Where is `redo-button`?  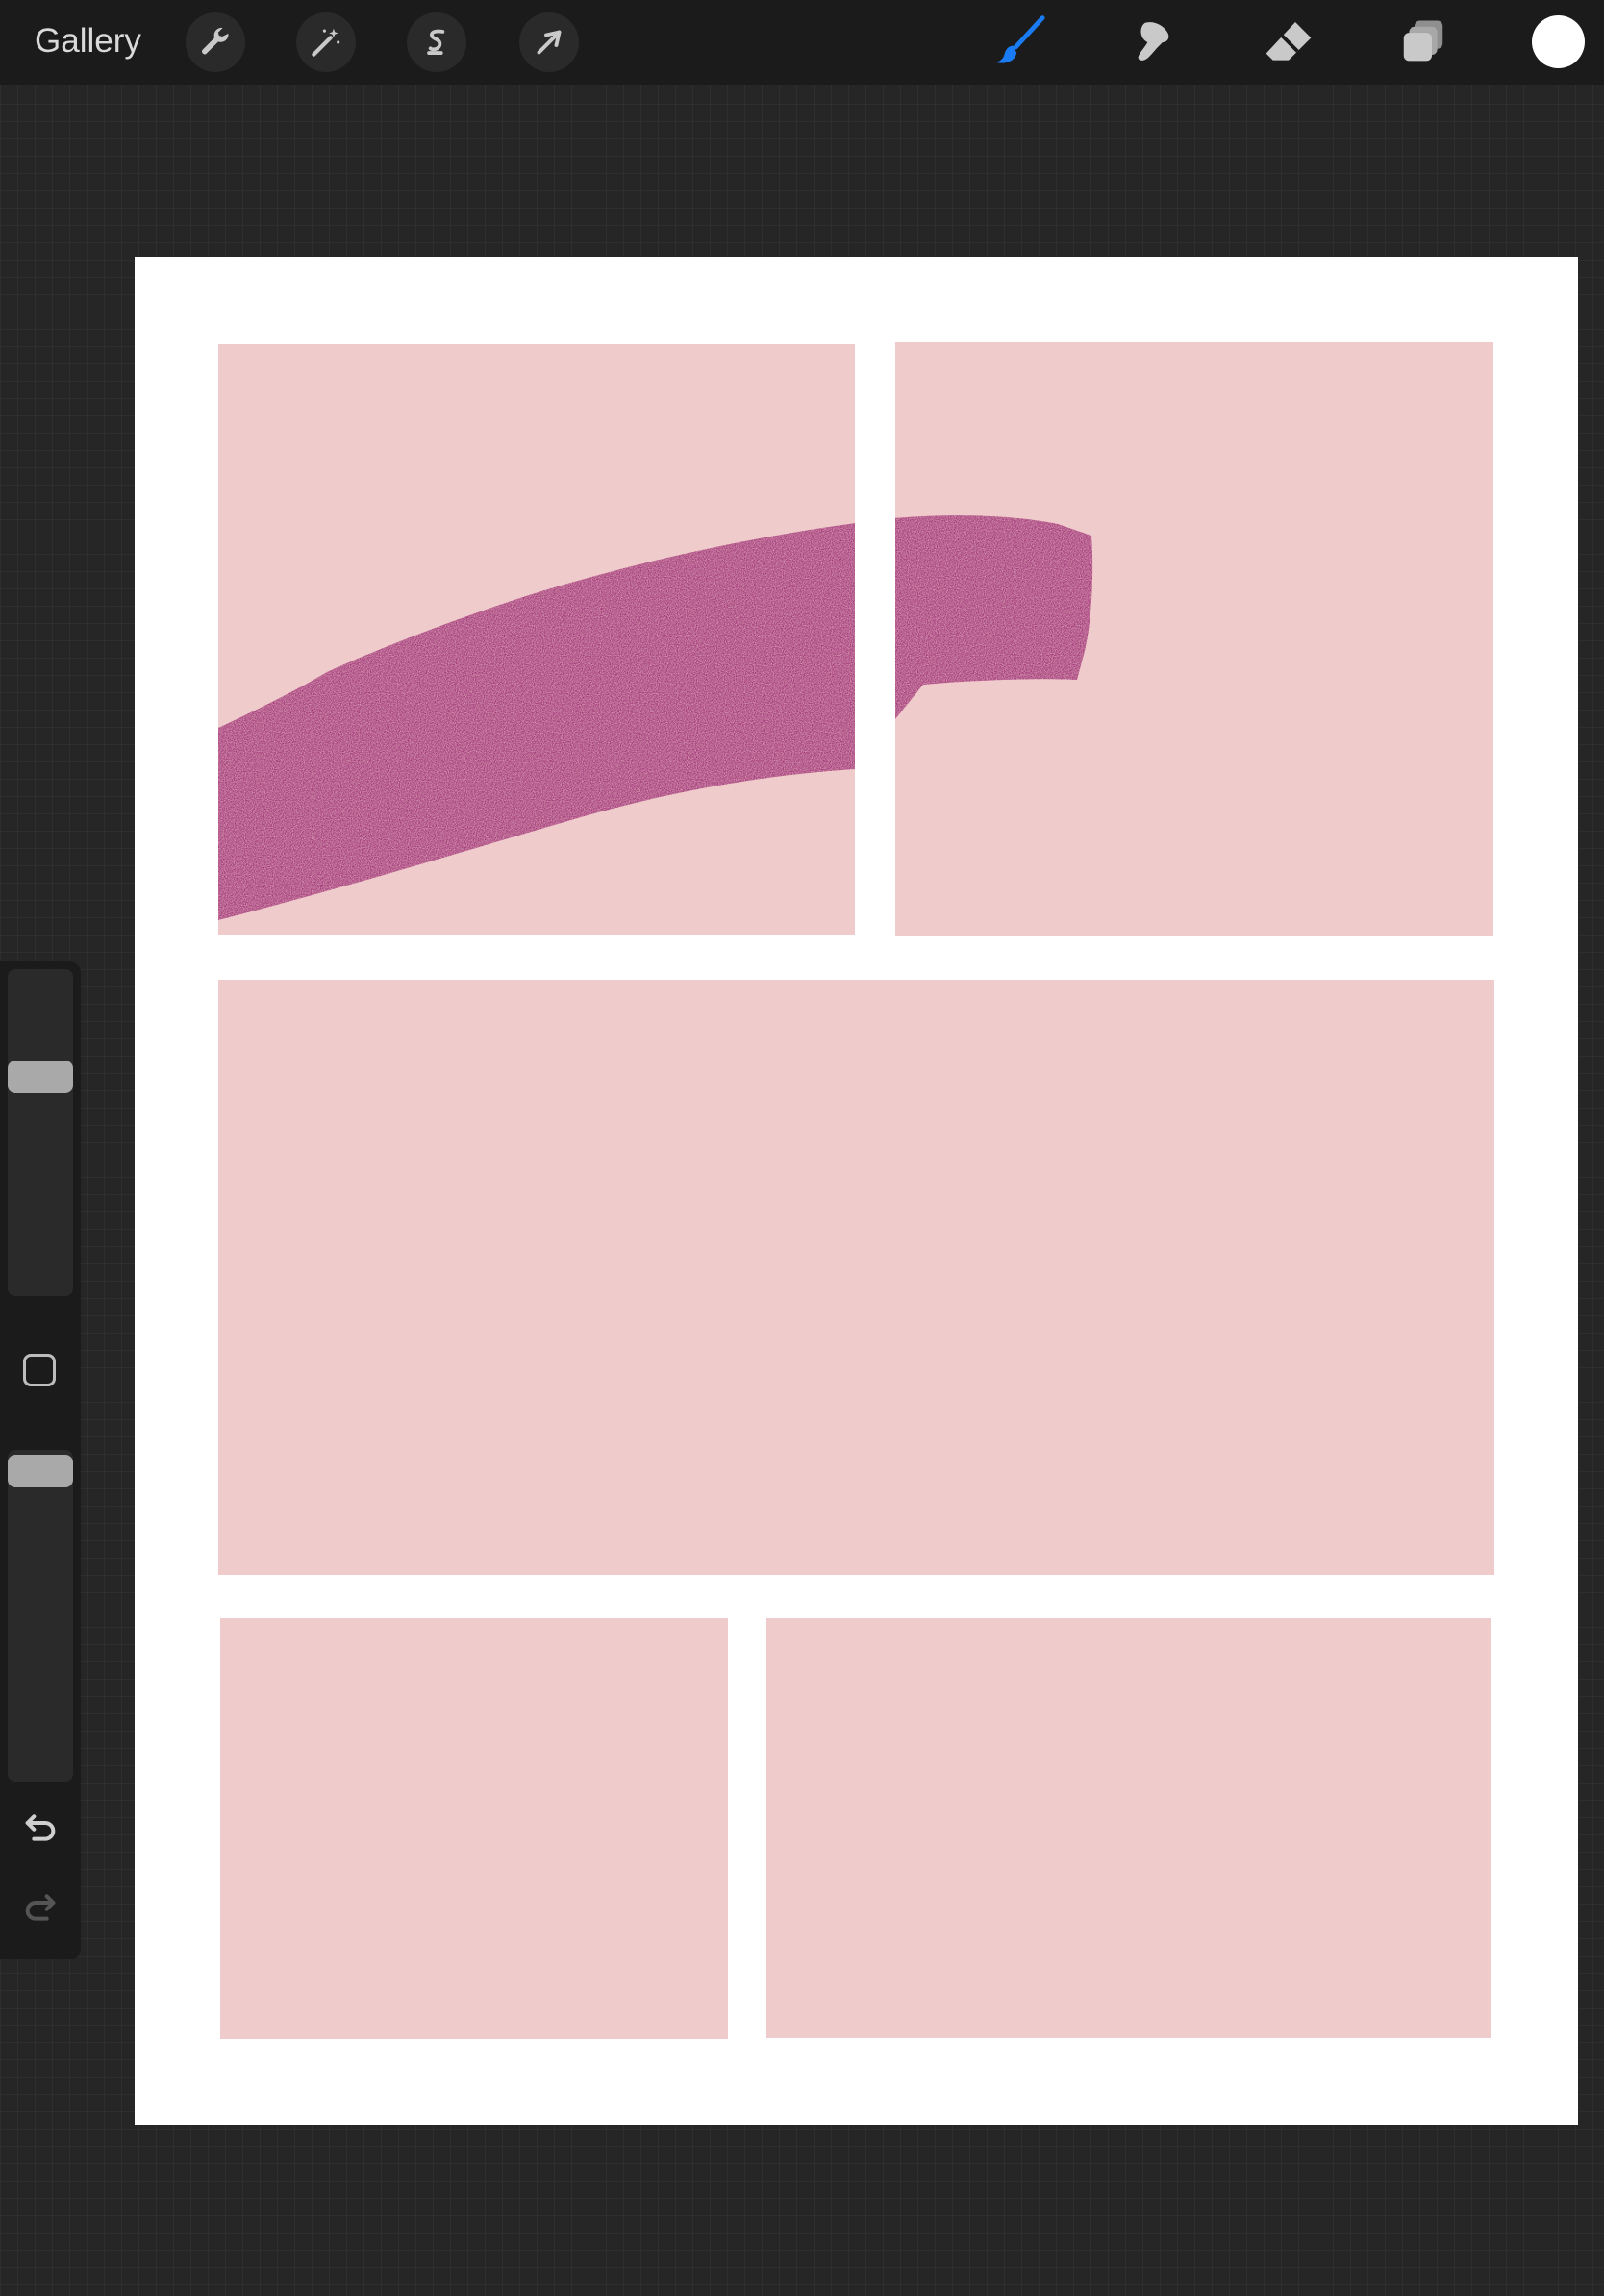
redo-button is located at coordinates (40, 1907).